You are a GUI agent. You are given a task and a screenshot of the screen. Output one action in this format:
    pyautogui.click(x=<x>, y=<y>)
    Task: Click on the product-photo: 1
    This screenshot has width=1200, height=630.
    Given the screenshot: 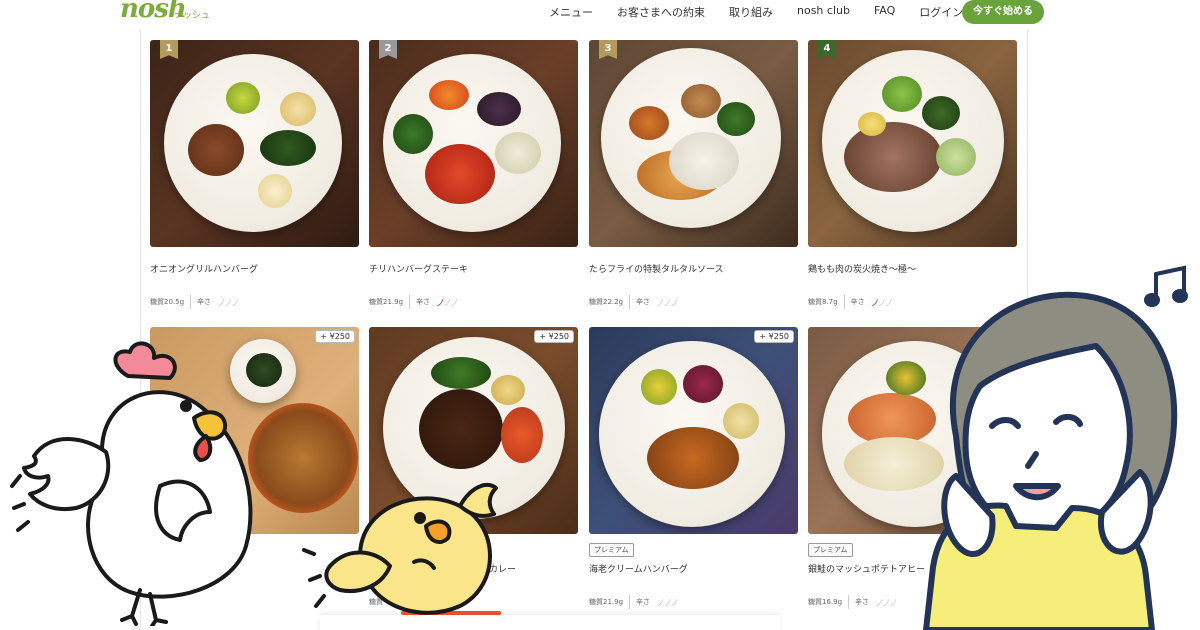 What is the action you would take?
    pyautogui.click(x=254, y=143)
    